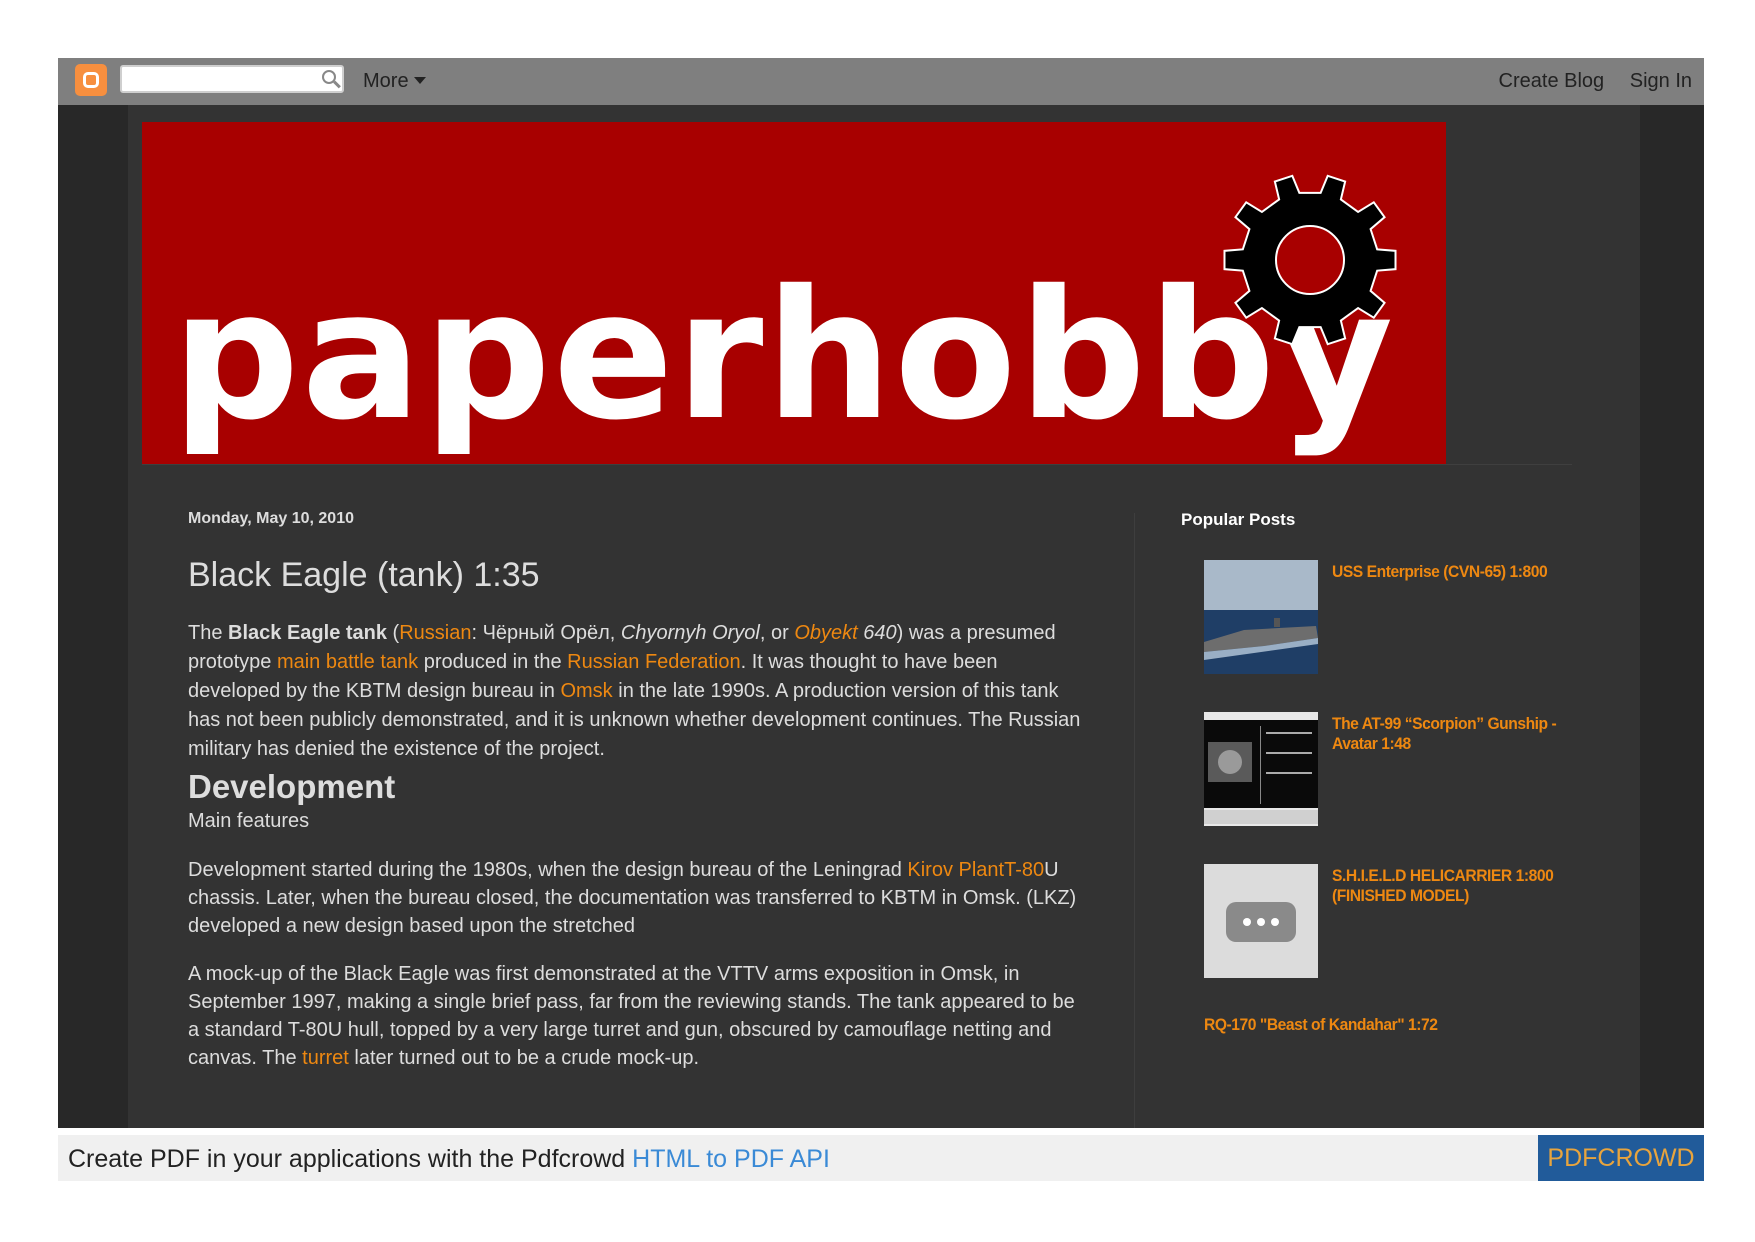 Image resolution: width=1755 pixels, height=1242 pixels. I want to click on italic-text: 640, so click(877, 633).